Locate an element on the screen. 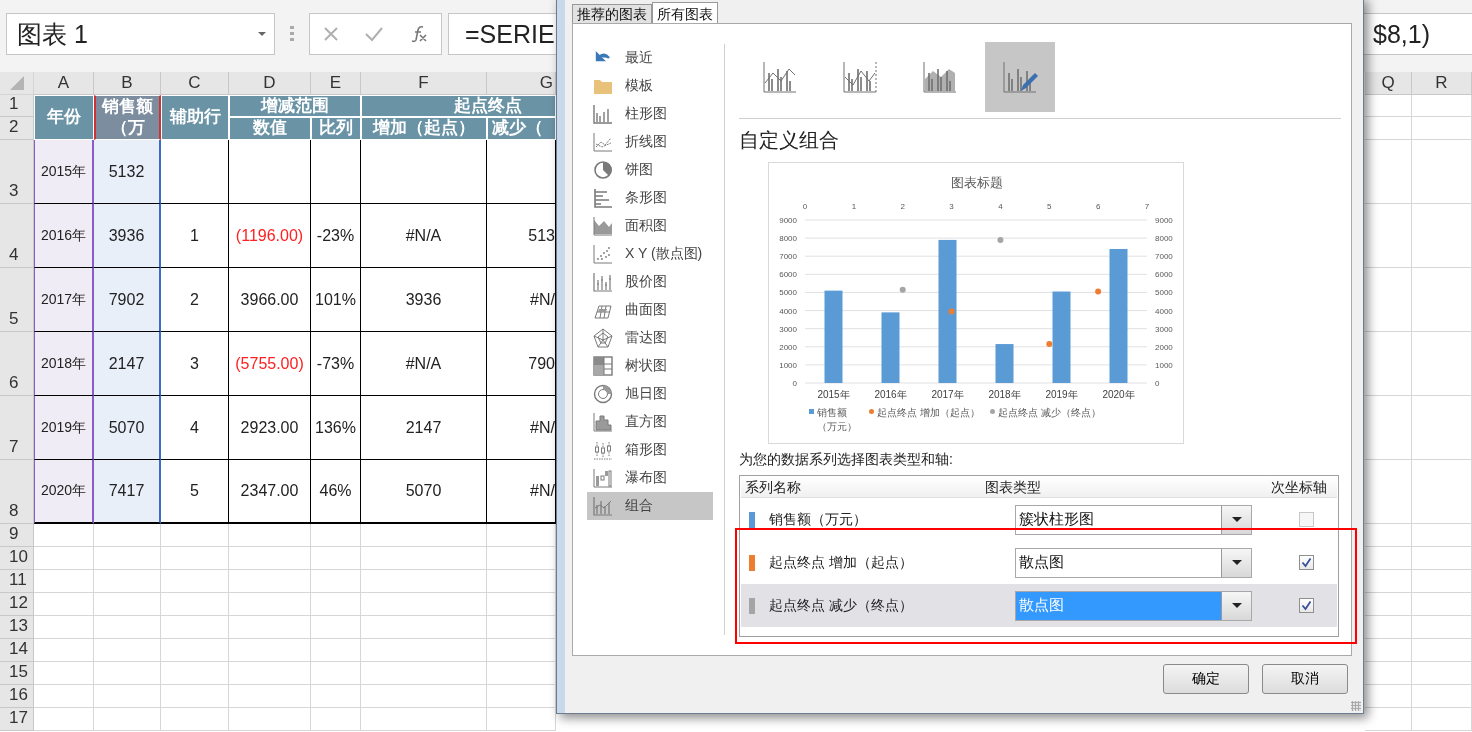  column-header: C is located at coordinates (195, 83).